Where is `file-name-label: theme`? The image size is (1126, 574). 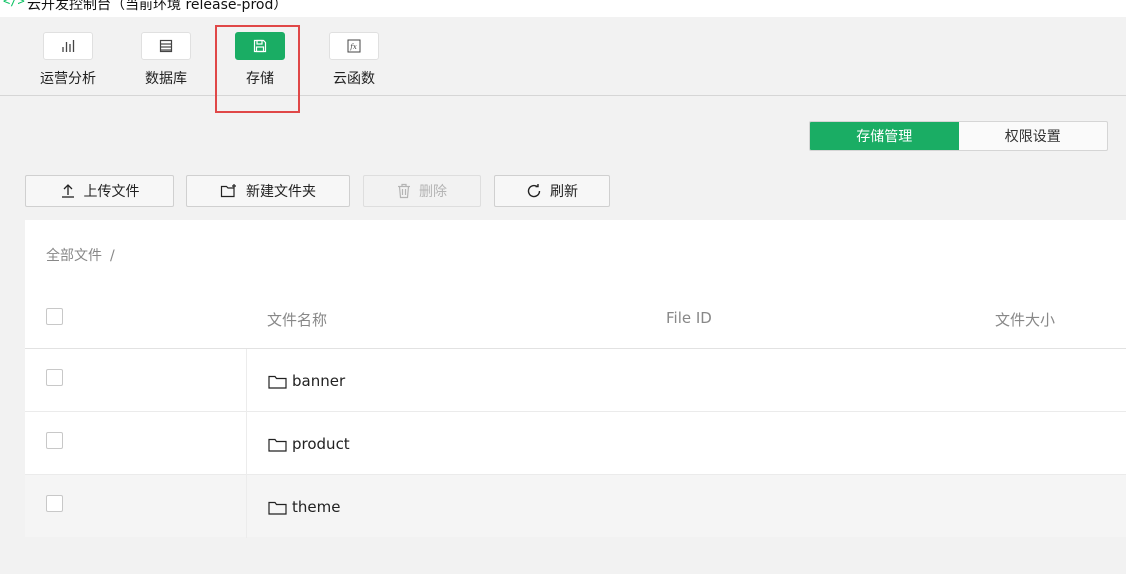 file-name-label: theme is located at coordinates (316, 507).